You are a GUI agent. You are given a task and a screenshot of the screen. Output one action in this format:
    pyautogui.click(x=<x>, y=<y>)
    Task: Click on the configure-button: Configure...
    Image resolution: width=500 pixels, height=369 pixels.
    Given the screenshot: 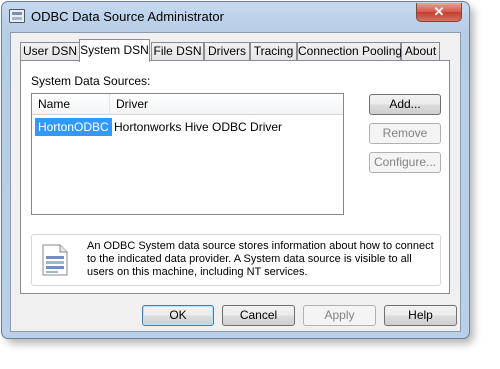 What is the action you would take?
    pyautogui.click(x=405, y=162)
    